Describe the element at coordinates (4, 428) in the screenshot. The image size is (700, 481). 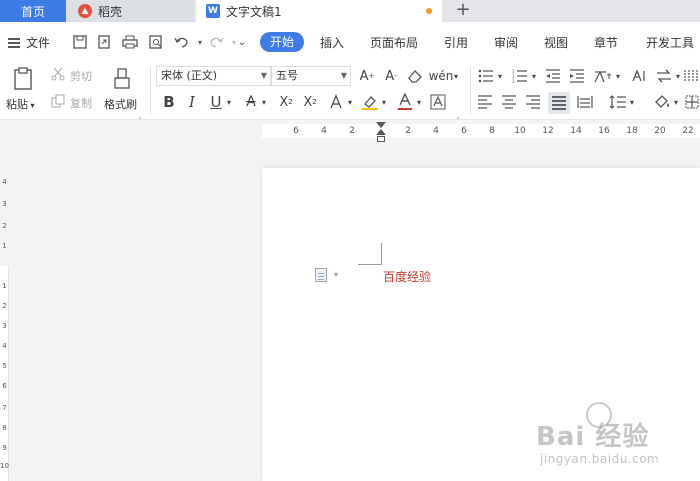
I see `ruler-number: 8` at that location.